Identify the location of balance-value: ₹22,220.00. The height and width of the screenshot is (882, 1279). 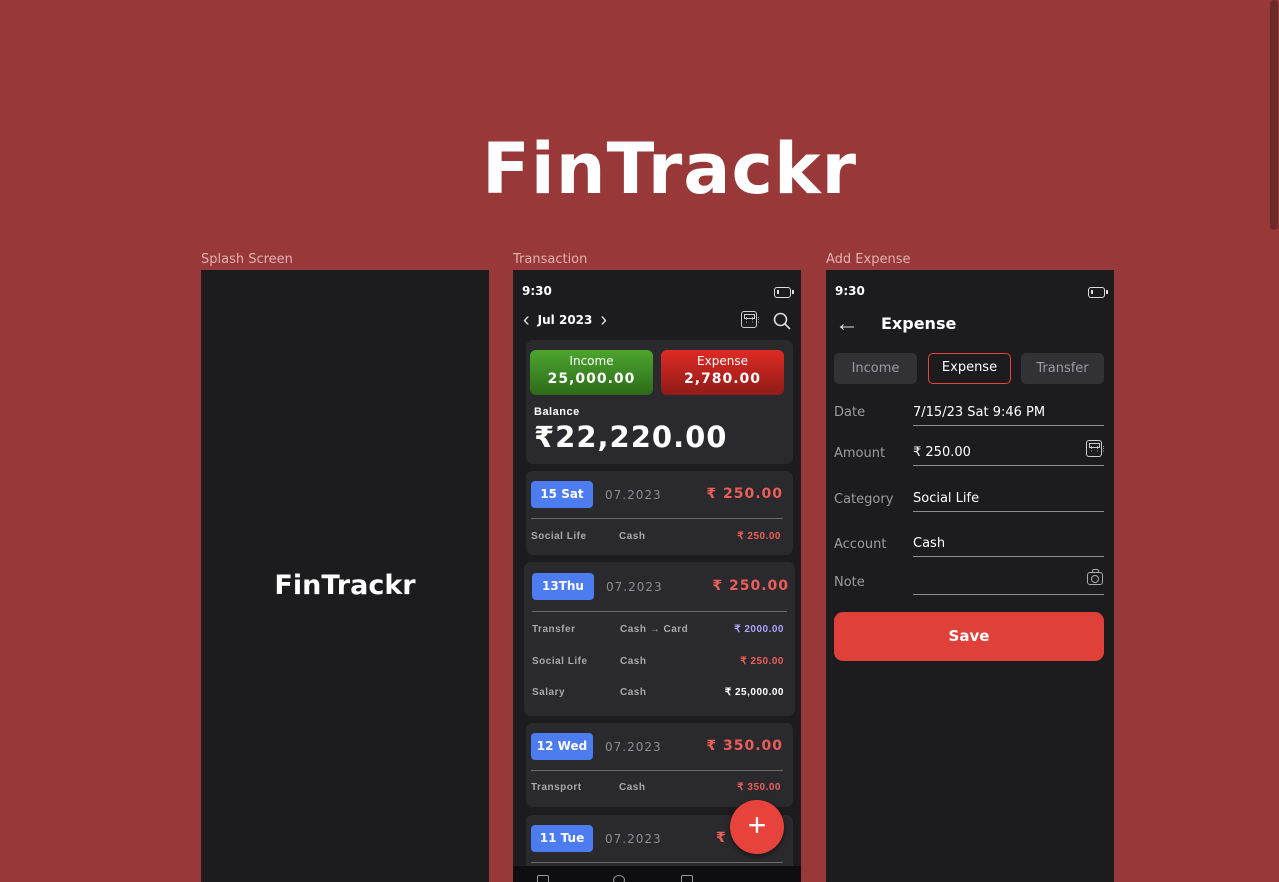
(631, 437).